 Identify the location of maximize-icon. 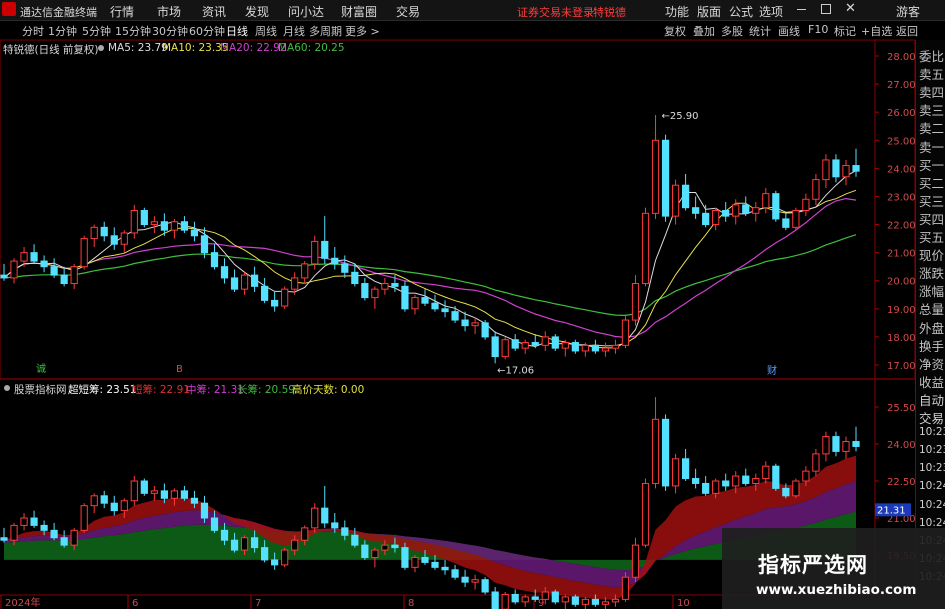
(826, 9).